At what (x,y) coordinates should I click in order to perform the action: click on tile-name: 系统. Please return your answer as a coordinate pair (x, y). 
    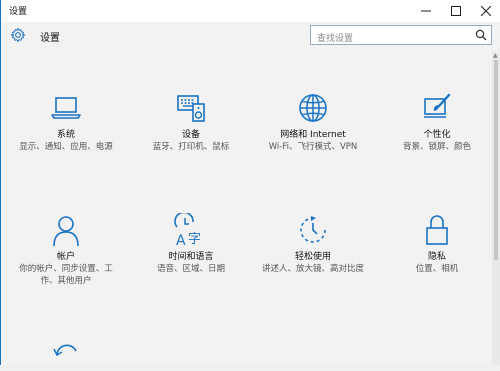
    Looking at the image, I should click on (65, 135).